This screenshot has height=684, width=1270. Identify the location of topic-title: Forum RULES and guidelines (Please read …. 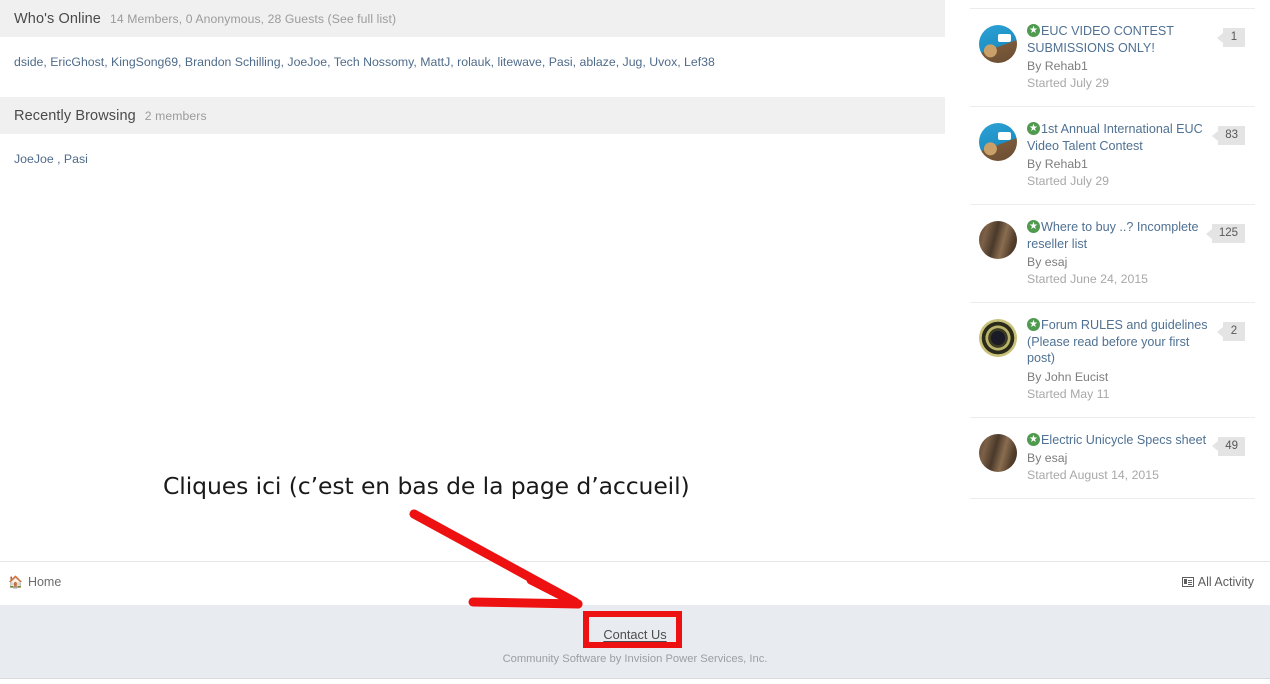
(1123, 342).